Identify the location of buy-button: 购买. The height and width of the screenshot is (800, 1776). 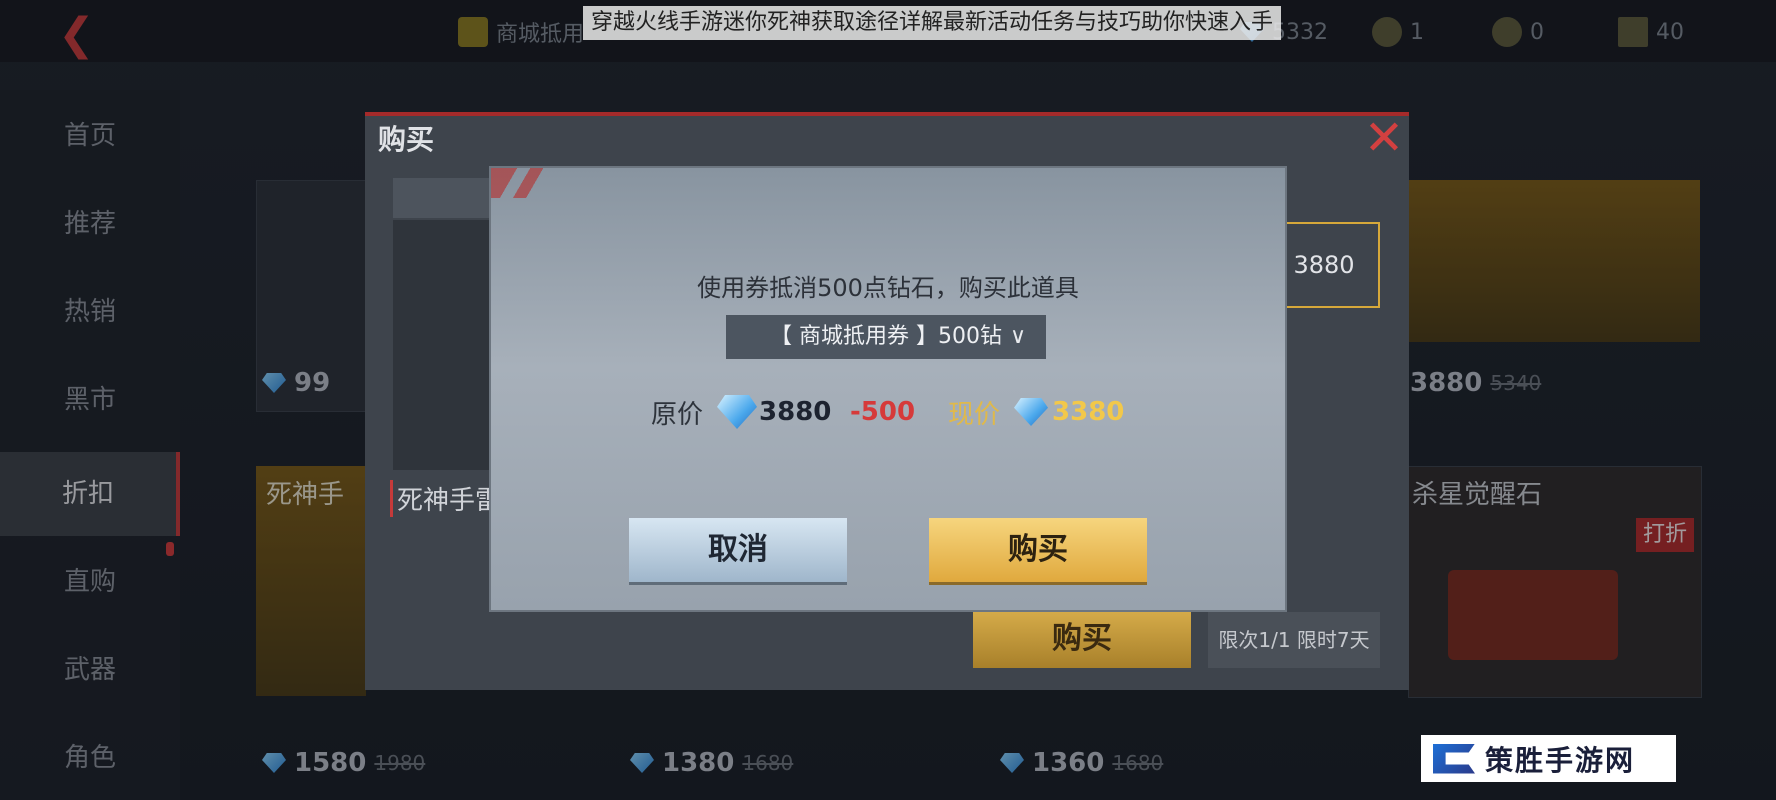
(1082, 639).